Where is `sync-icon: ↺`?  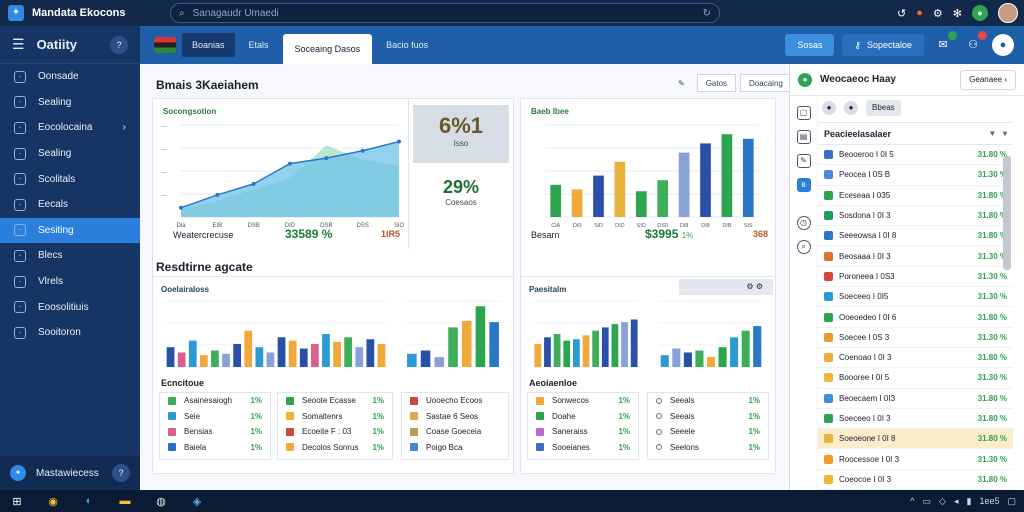 sync-icon: ↺ is located at coordinates (901, 13).